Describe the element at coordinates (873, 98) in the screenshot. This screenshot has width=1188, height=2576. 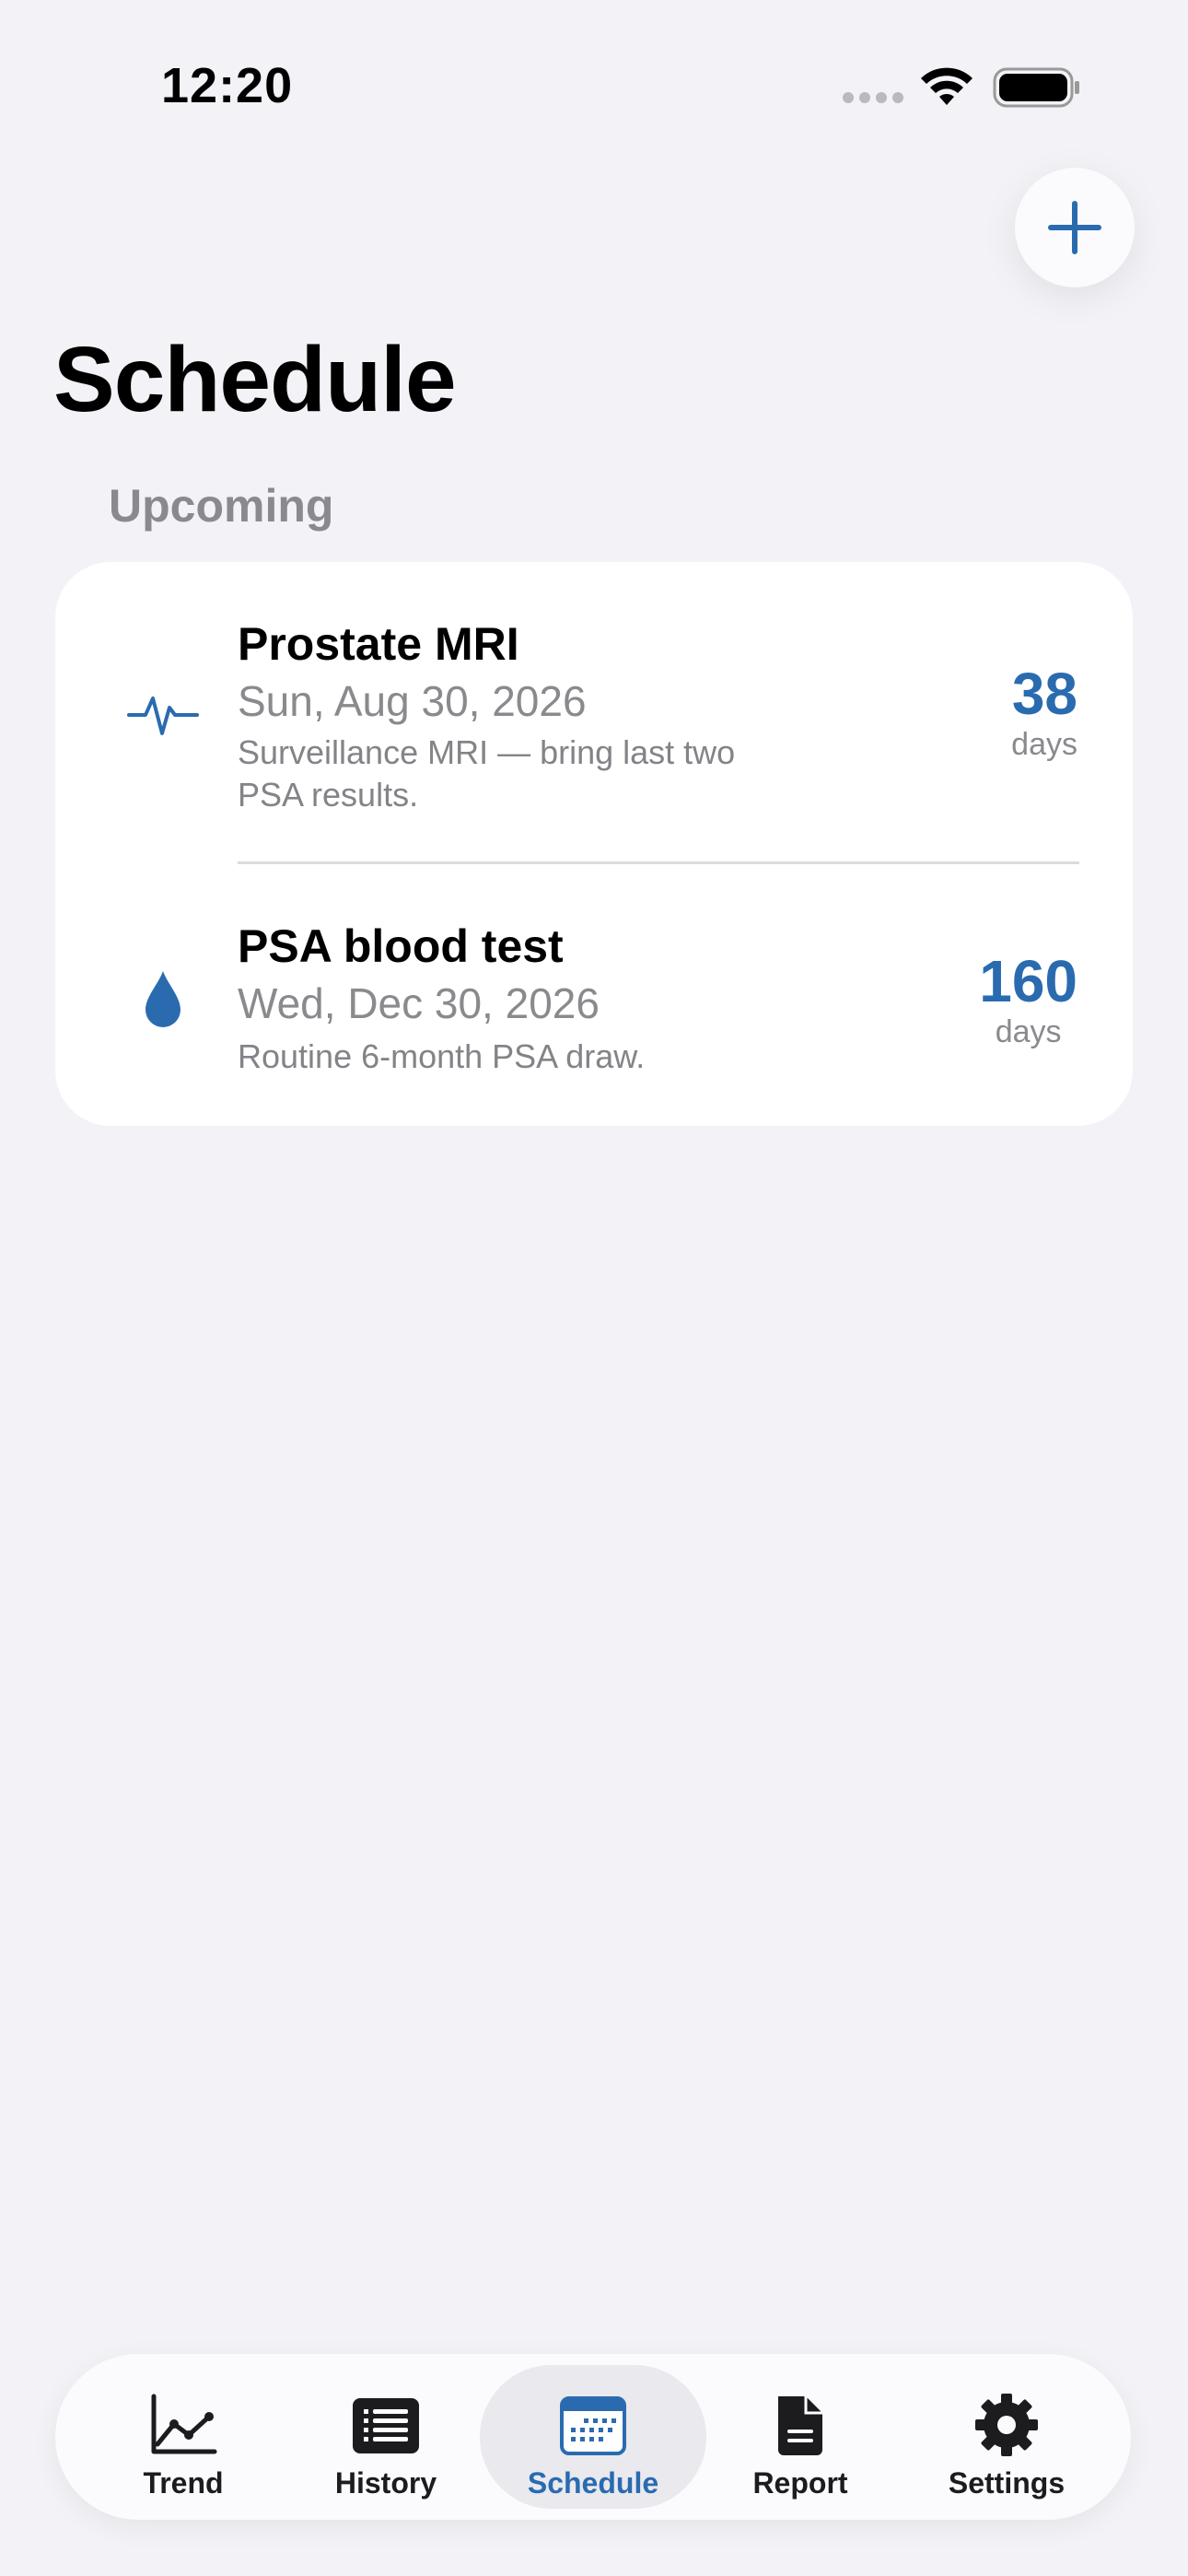
I see `cellular-signal-icon` at that location.